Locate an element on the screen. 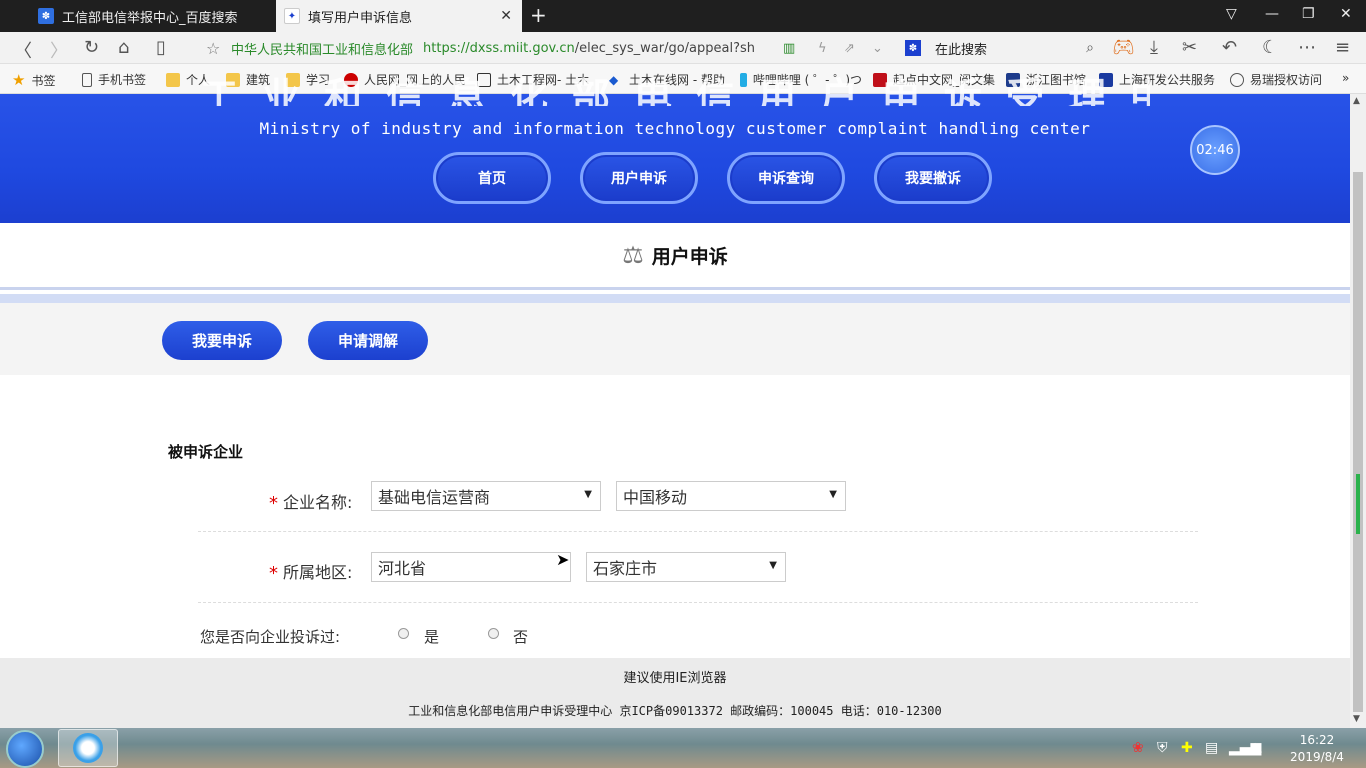 The image size is (1366, 768). bookmark-item: 手机书签 is located at coordinates (114, 79).